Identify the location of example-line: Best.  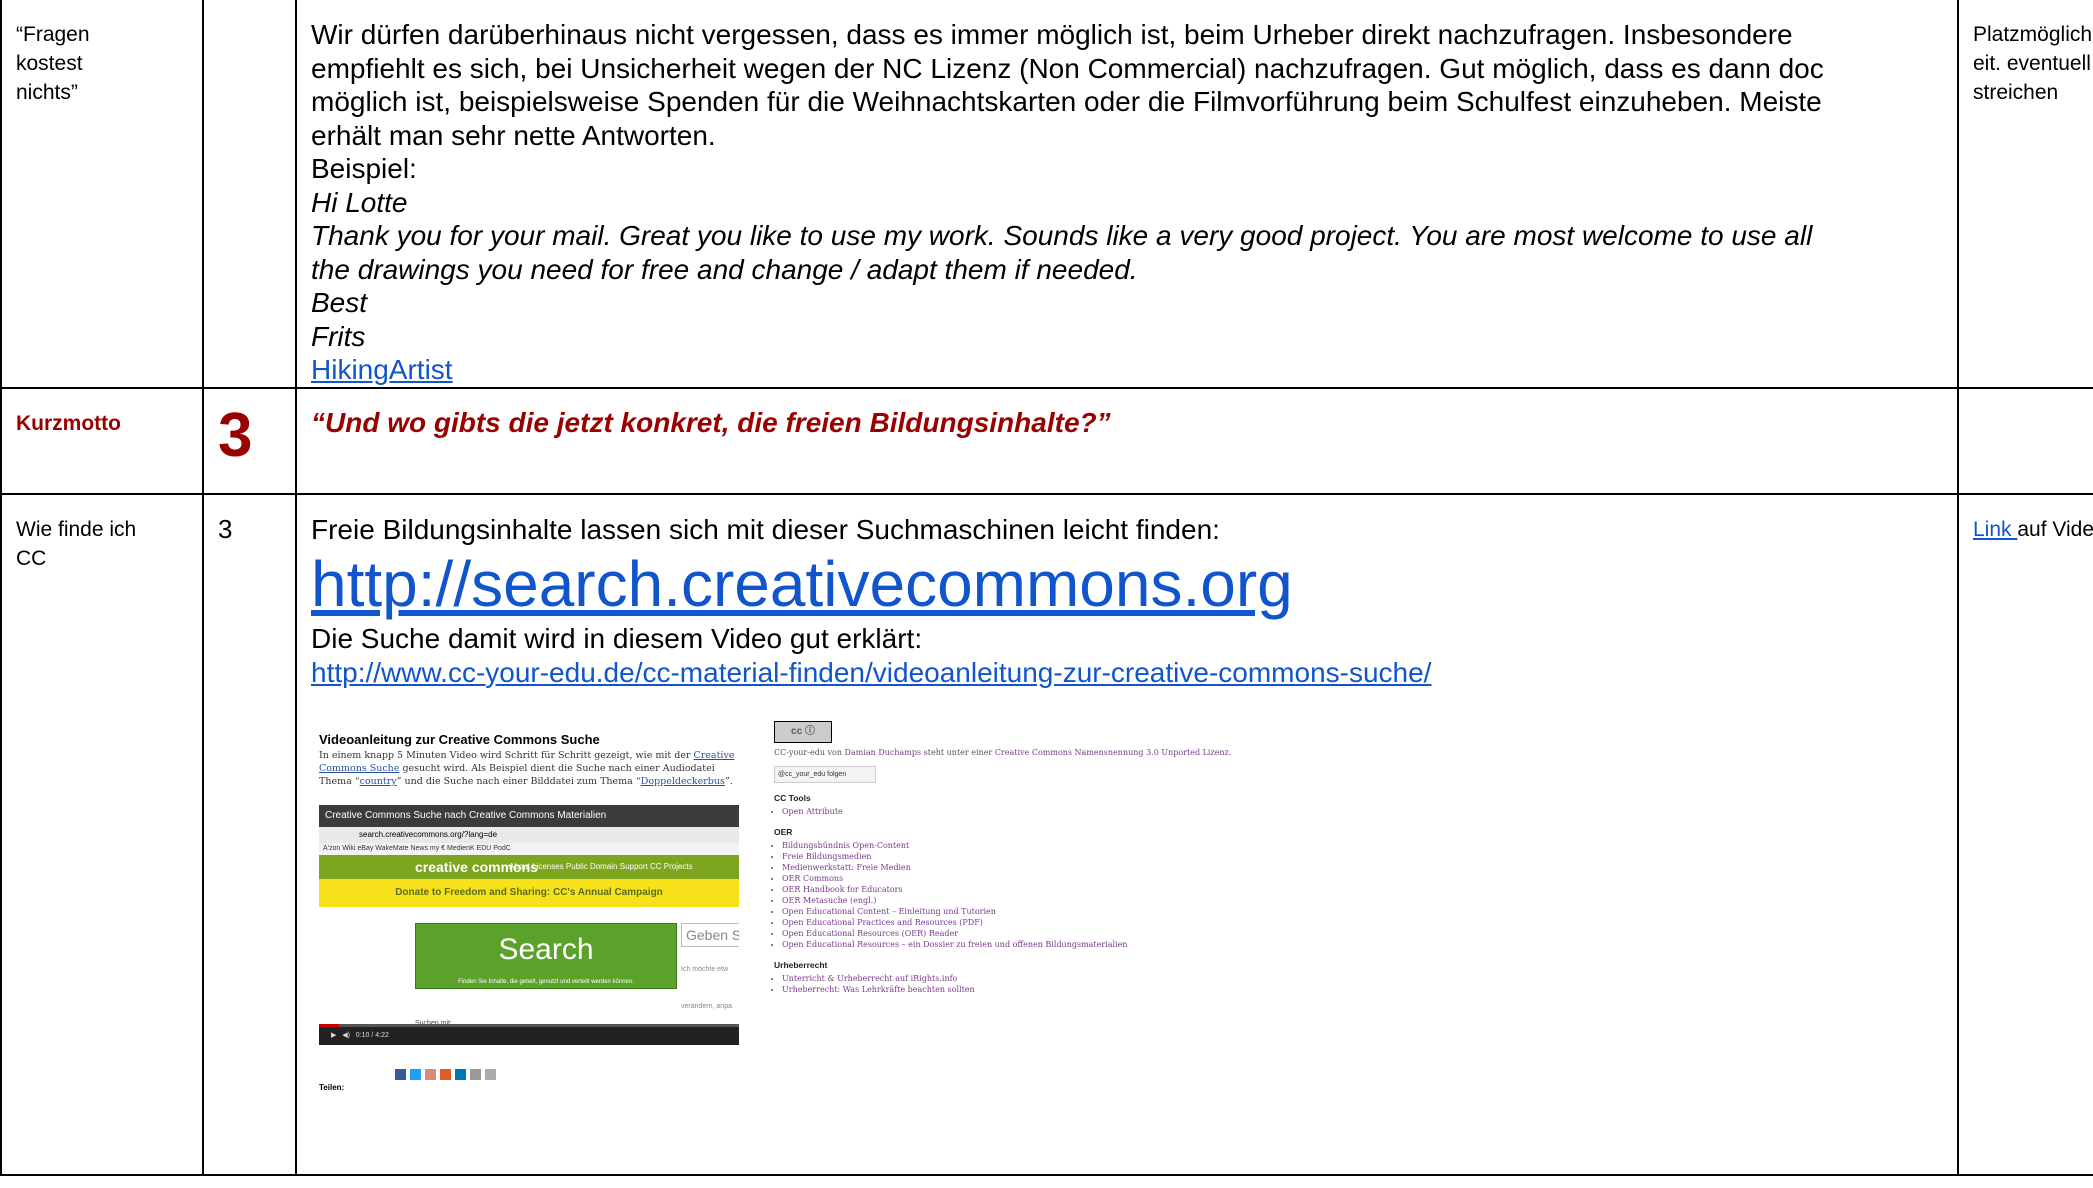
(339, 302).